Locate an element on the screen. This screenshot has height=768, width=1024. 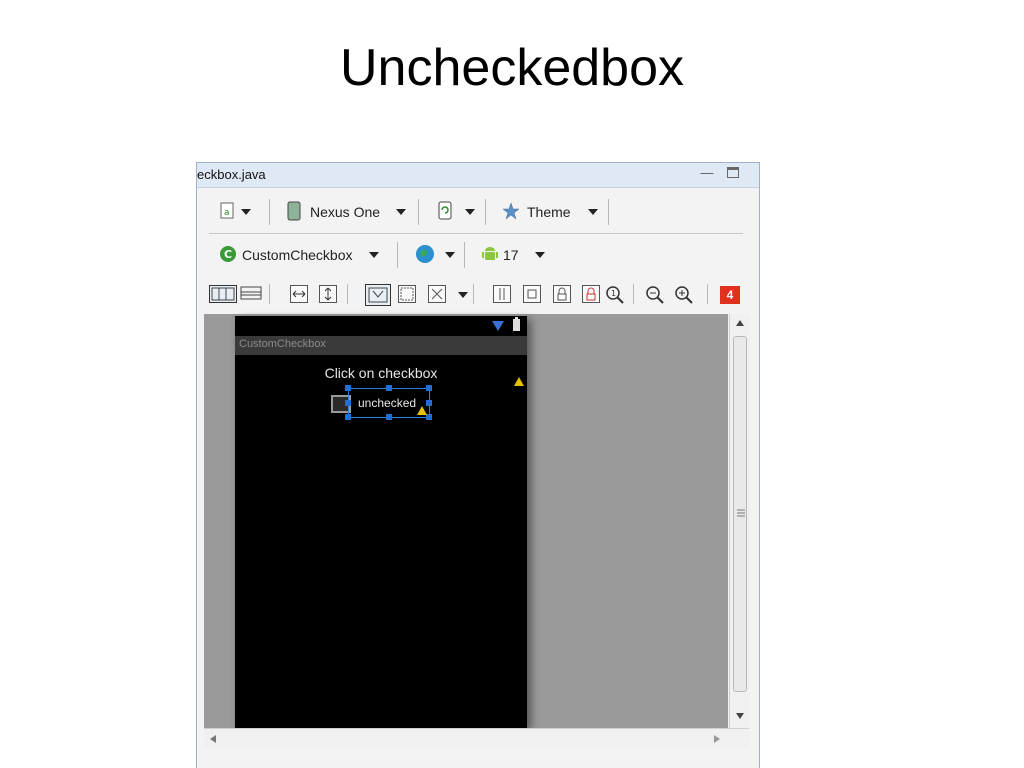
checkbox-label: unchecked is located at coordinates (387, 403).